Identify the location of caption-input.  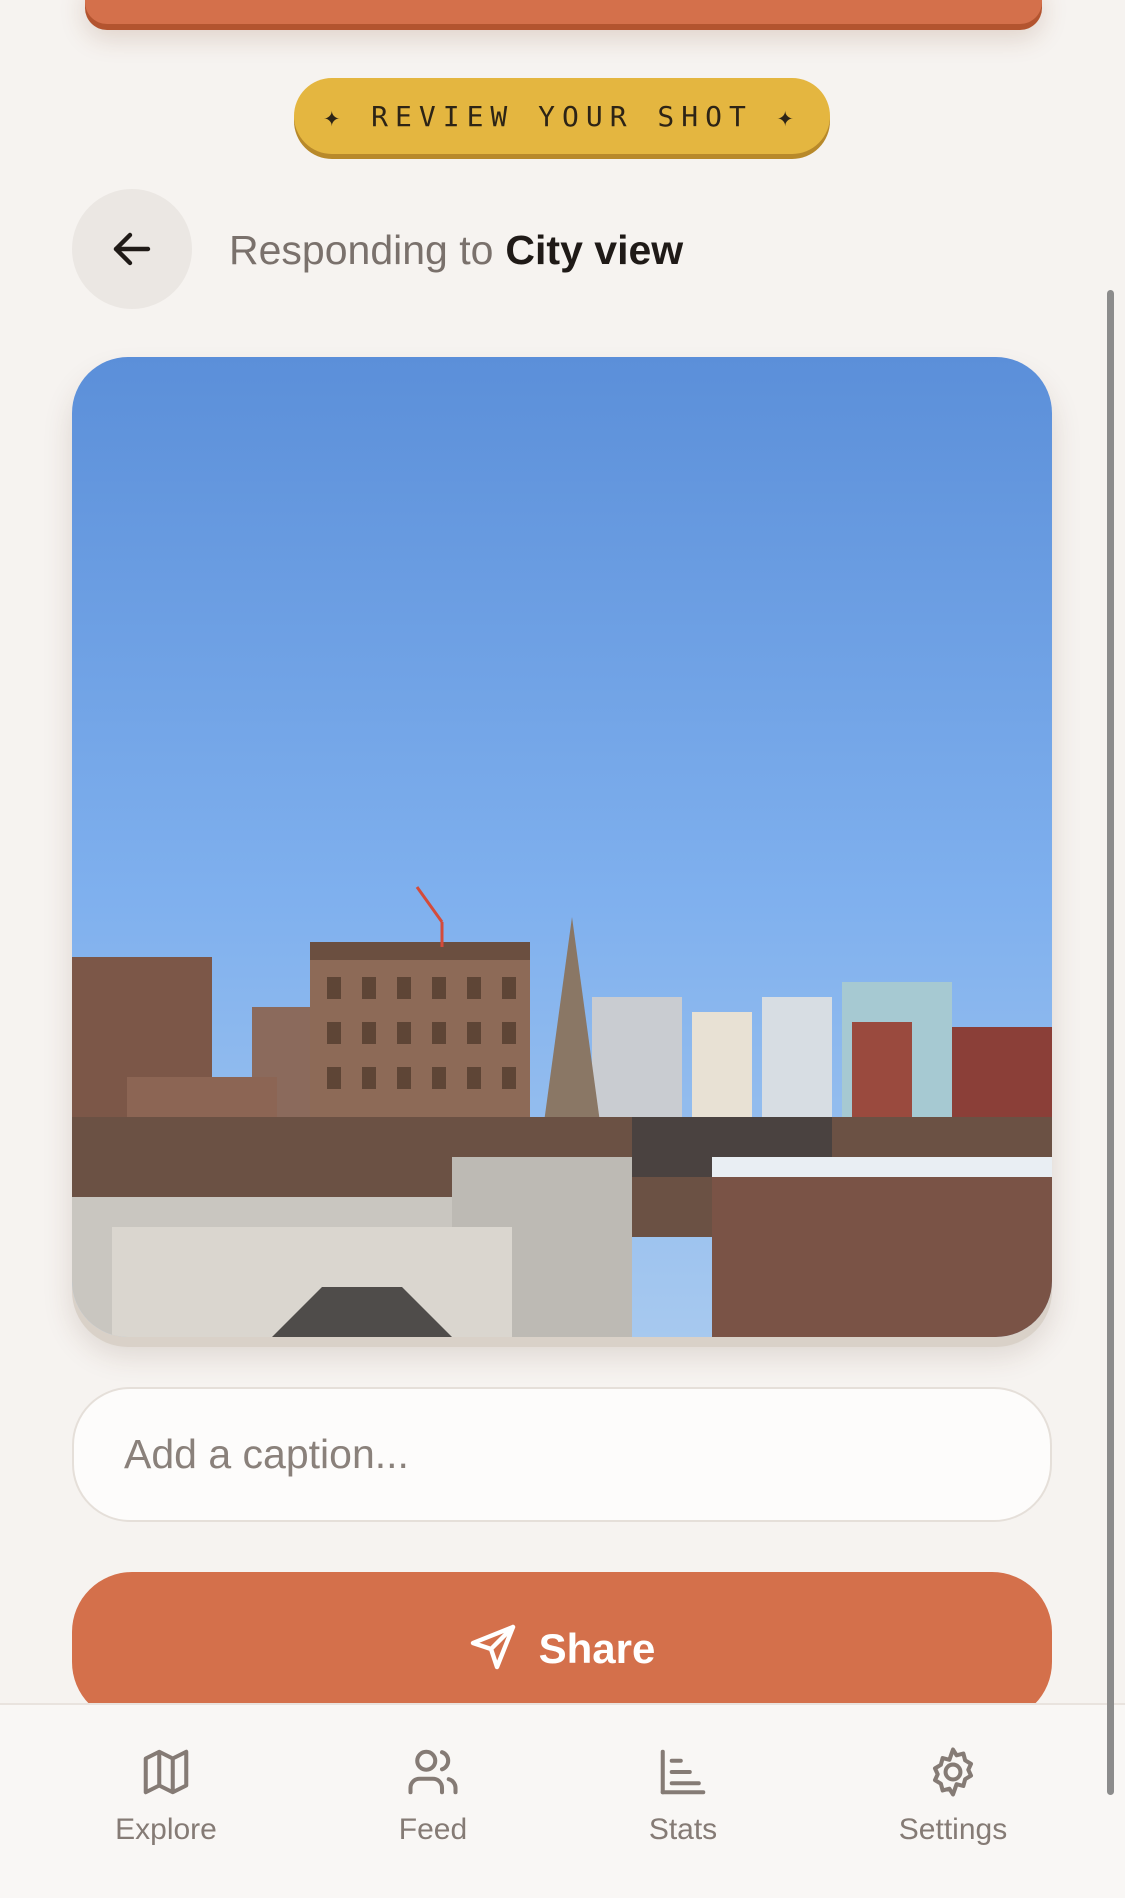
(562, 1454).